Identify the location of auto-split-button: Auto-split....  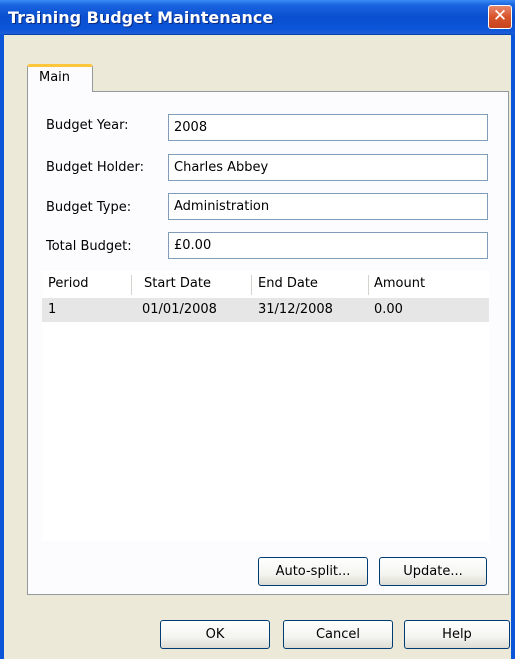
(313, 571).